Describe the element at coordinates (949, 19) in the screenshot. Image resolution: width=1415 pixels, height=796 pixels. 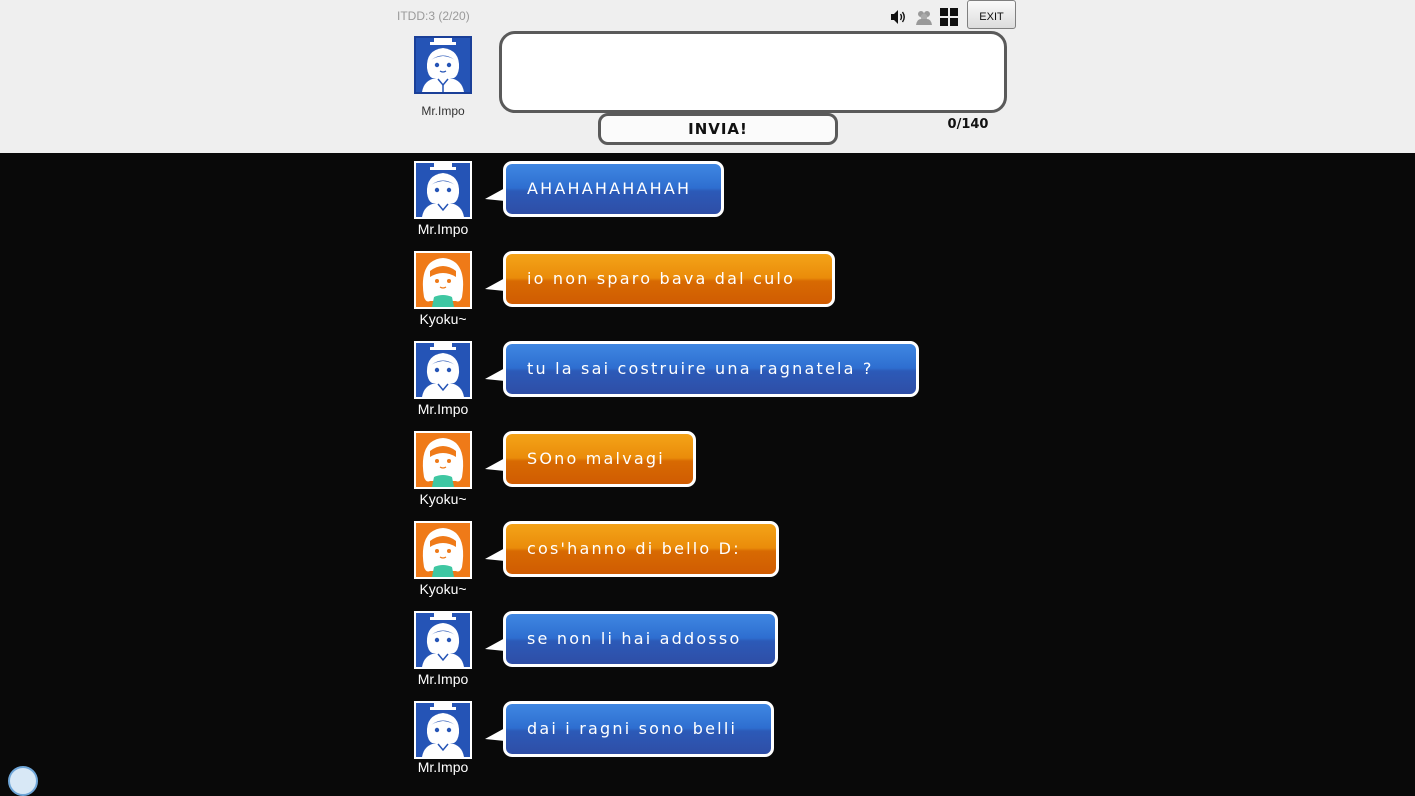
I see `layout-icon` at that location.